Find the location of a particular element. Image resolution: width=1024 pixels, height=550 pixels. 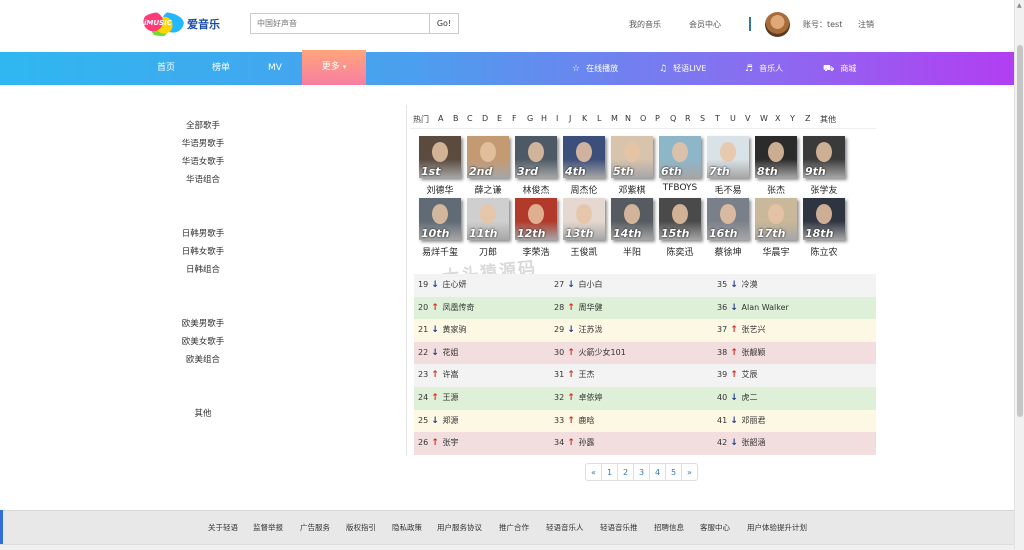

singer-name: 庄心妍 is located at coordinates (453, 284).